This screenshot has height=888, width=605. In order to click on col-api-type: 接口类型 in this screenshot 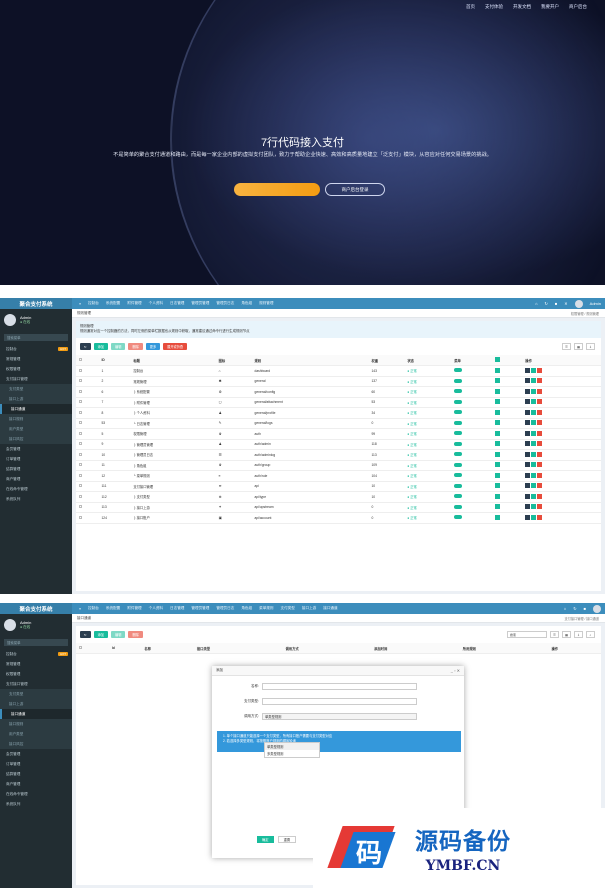, I will do `click(238, 648)`.